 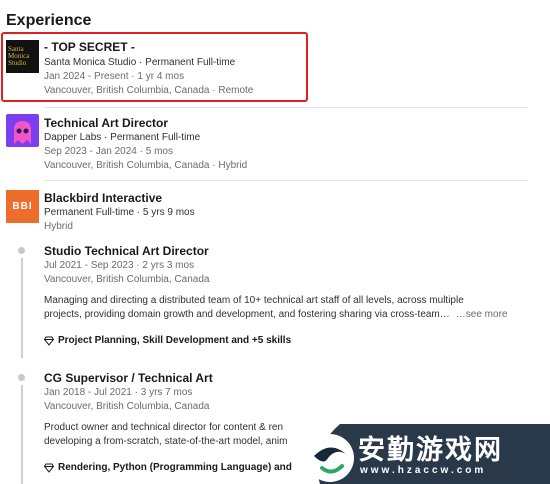 I want to click on employment-summary: Permanent Full-time · 5 yrs 9 mos, so click(x=119, y=212).